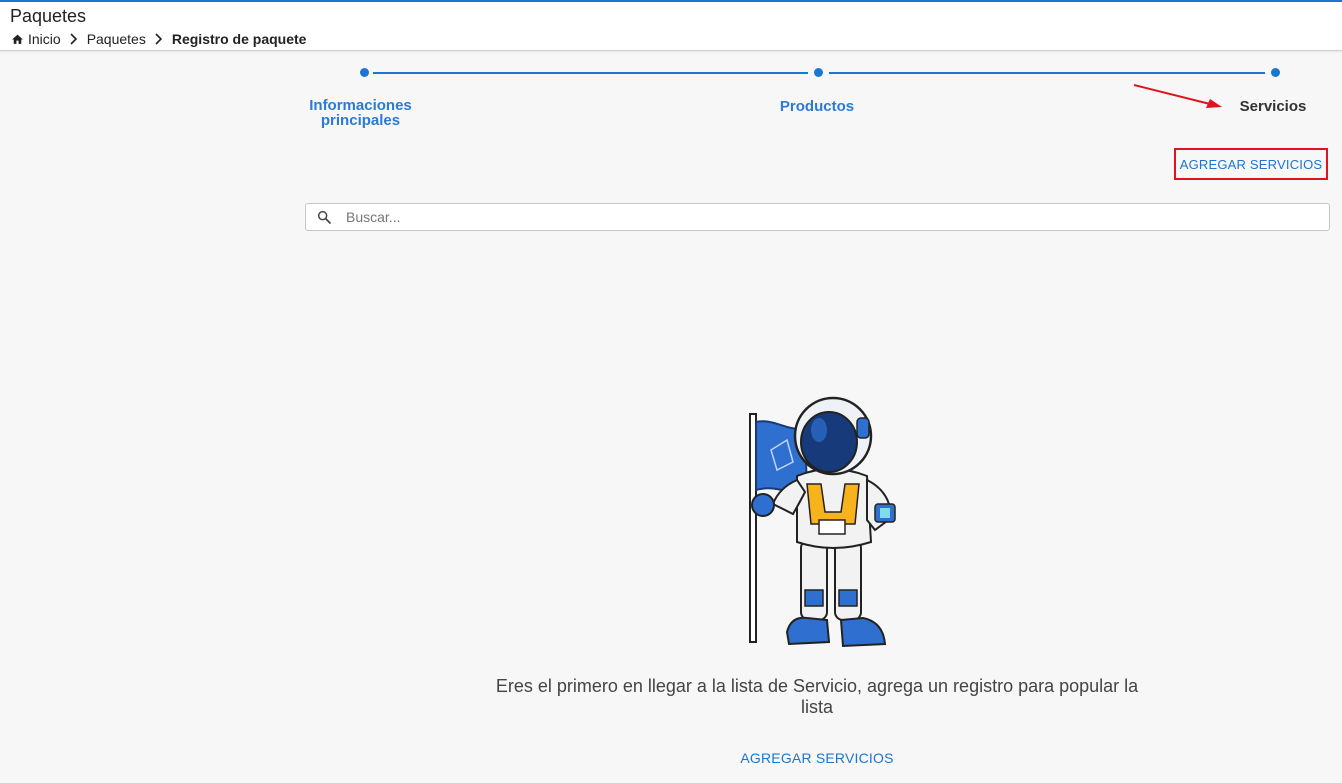 The image size is (1342, 783). Describe the element at coordinates (822, 522) in the screenshot. I see `astronaut-illustration` at that location.